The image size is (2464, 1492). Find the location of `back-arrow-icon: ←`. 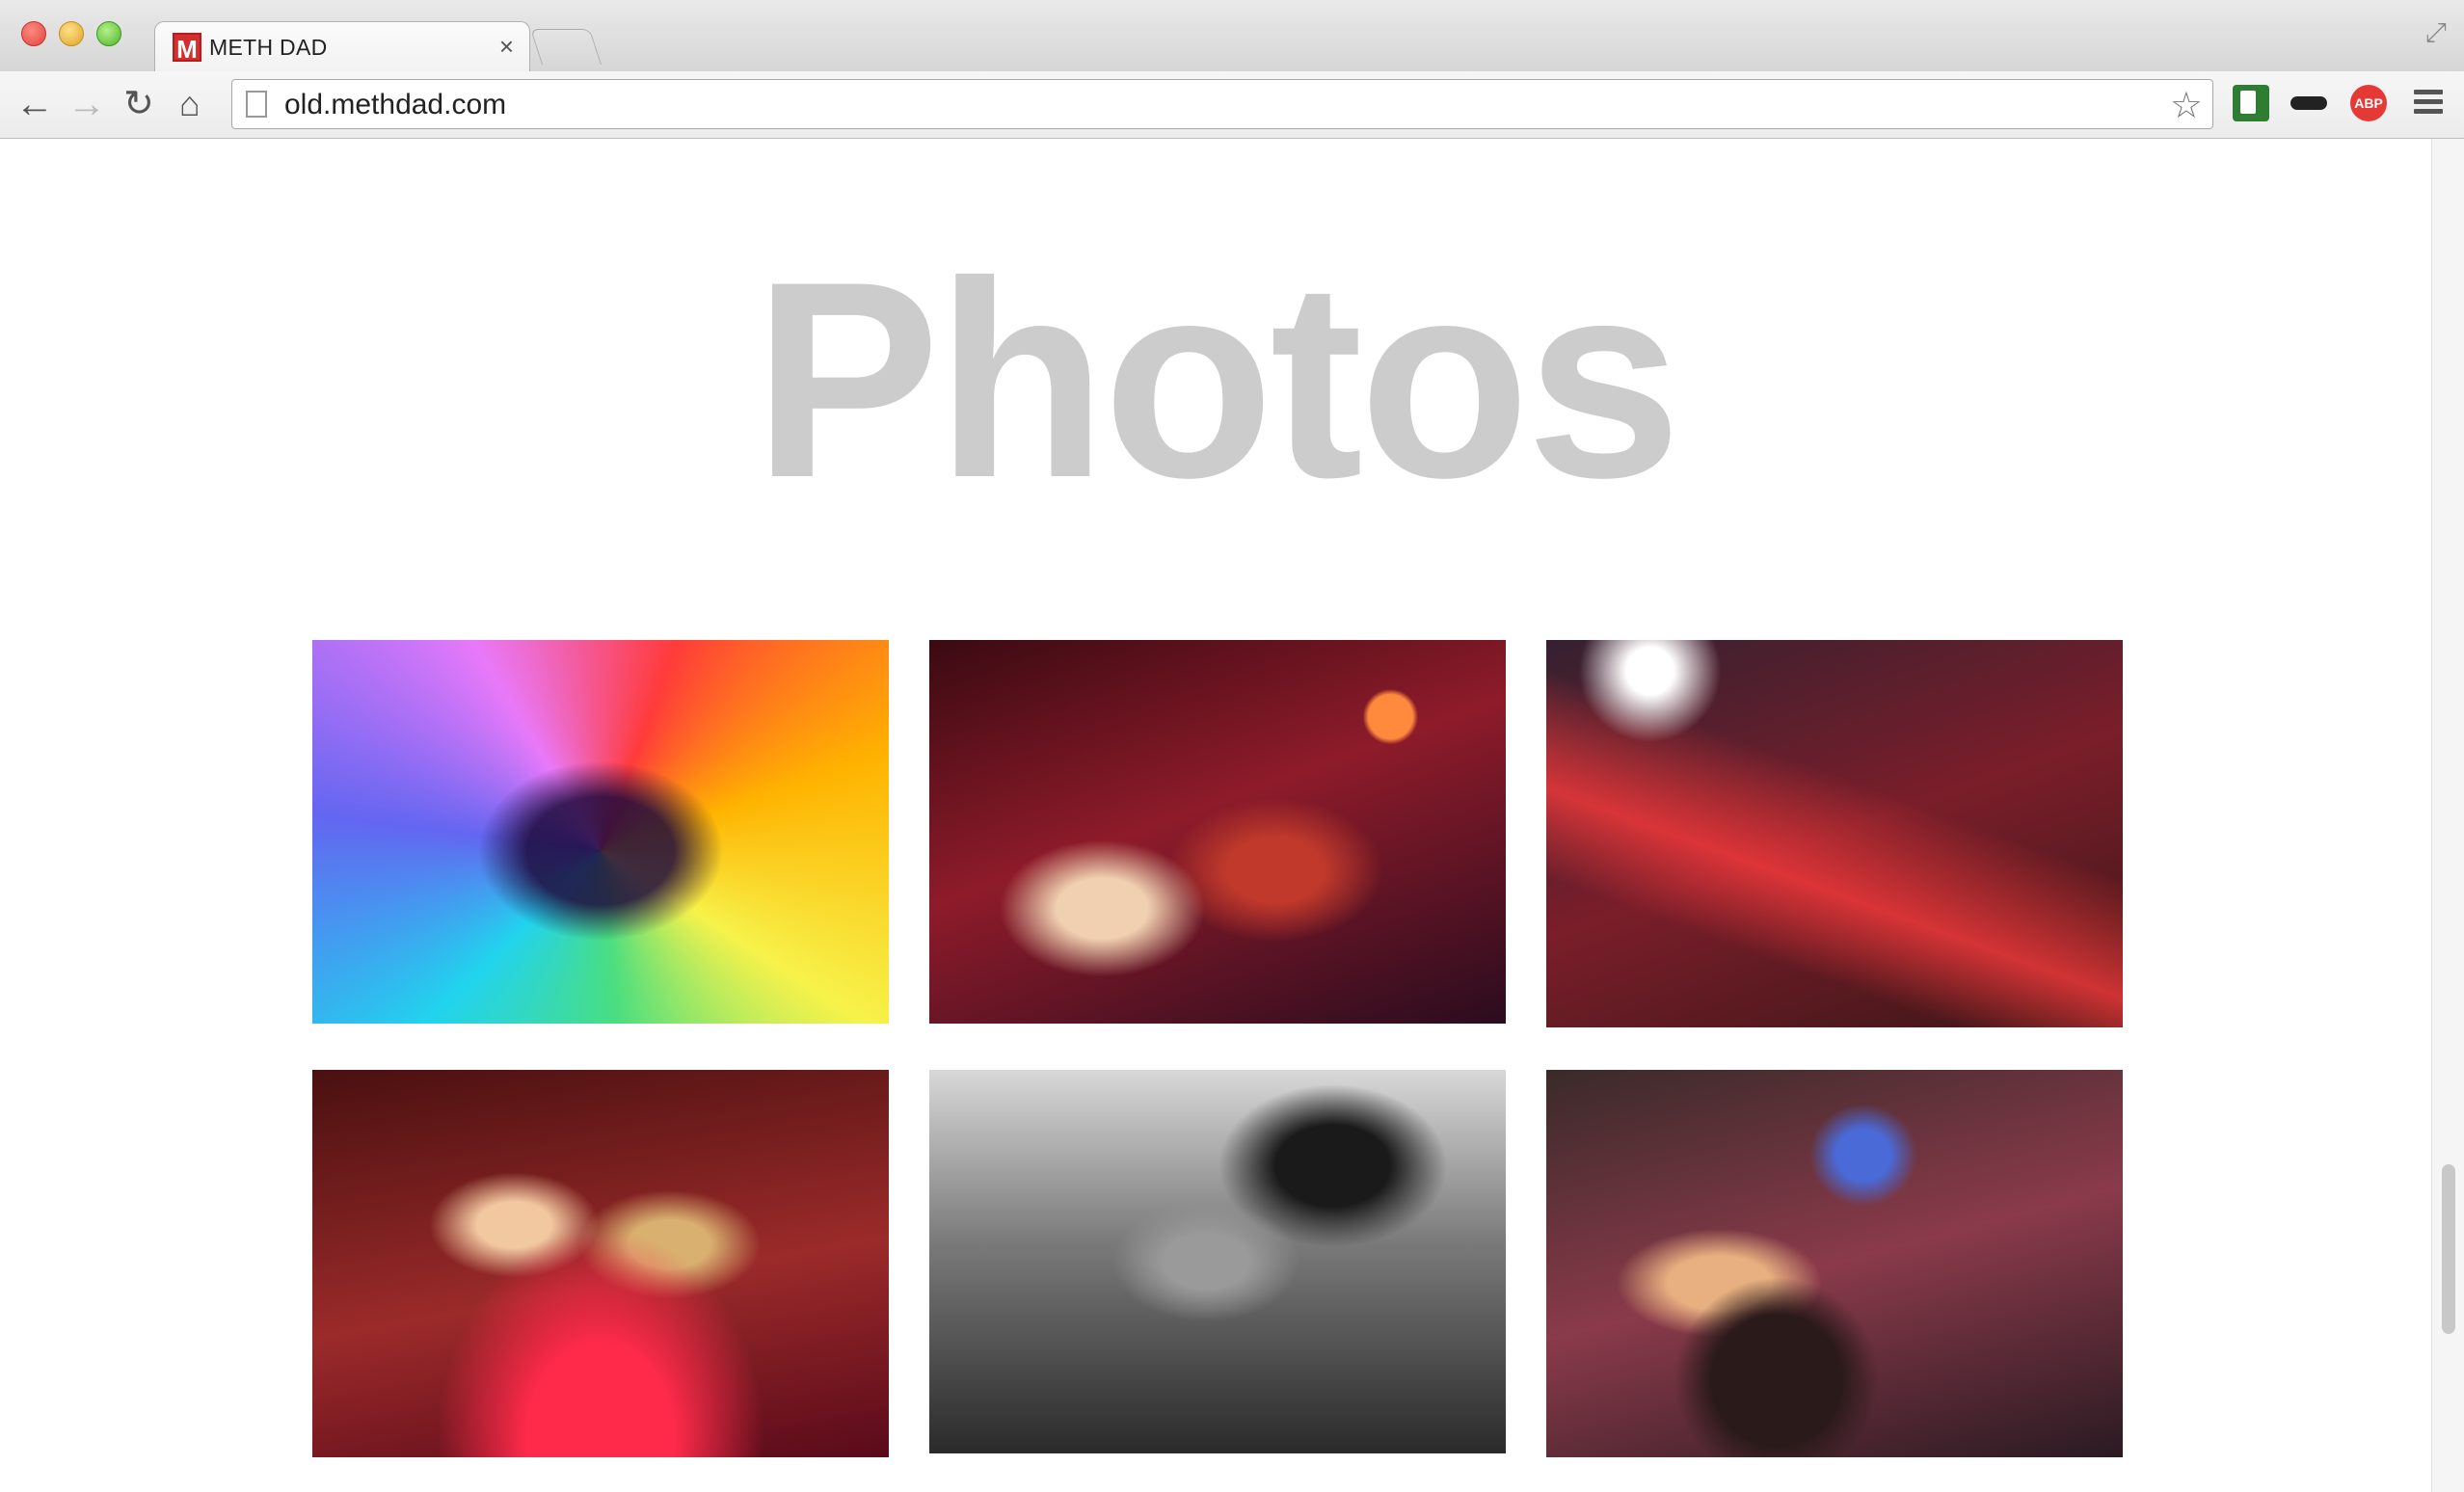

back-arrow-icon: ← is located at coordinates (35, 104).